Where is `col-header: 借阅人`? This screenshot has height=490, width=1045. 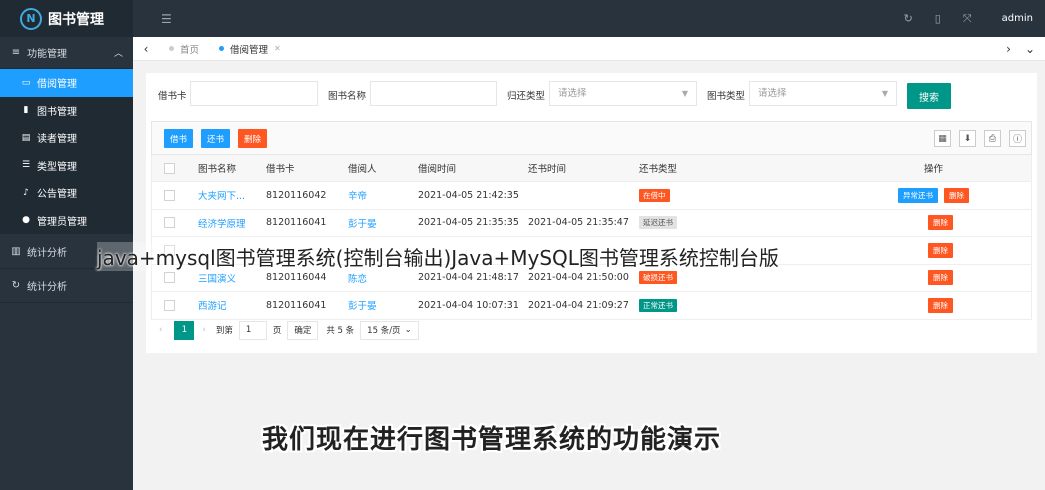 col-header: 借阅人 is located at coordinates (362, 169).